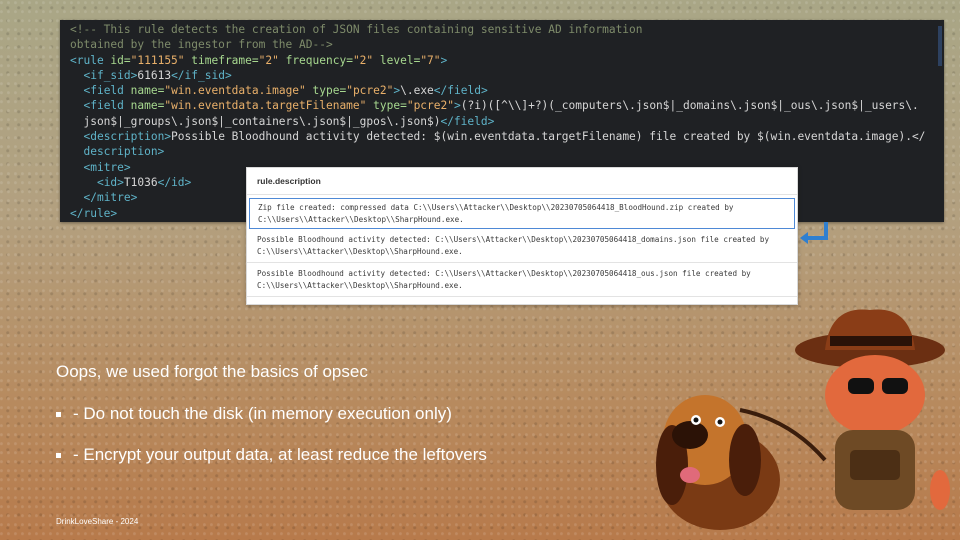 This screenshot has width=960, height=540. Describe the element at coordinates (814, 233) in the screenshot. I see `return-arrow-icon` at that location.